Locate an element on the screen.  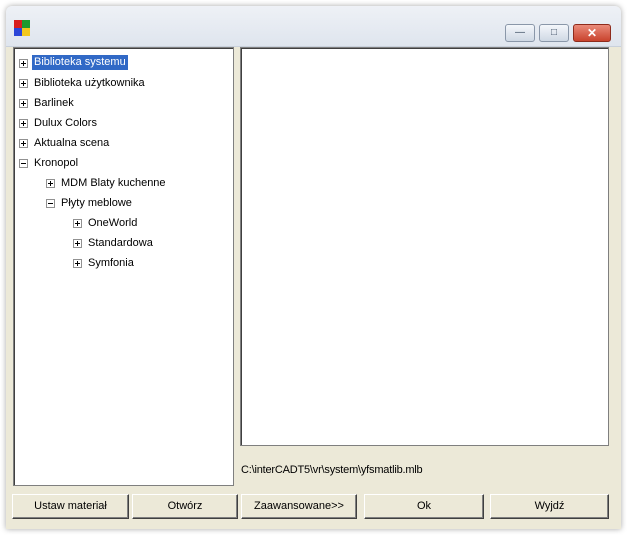
tree-item-label: OneWorld is located at coordinates (113, 223).